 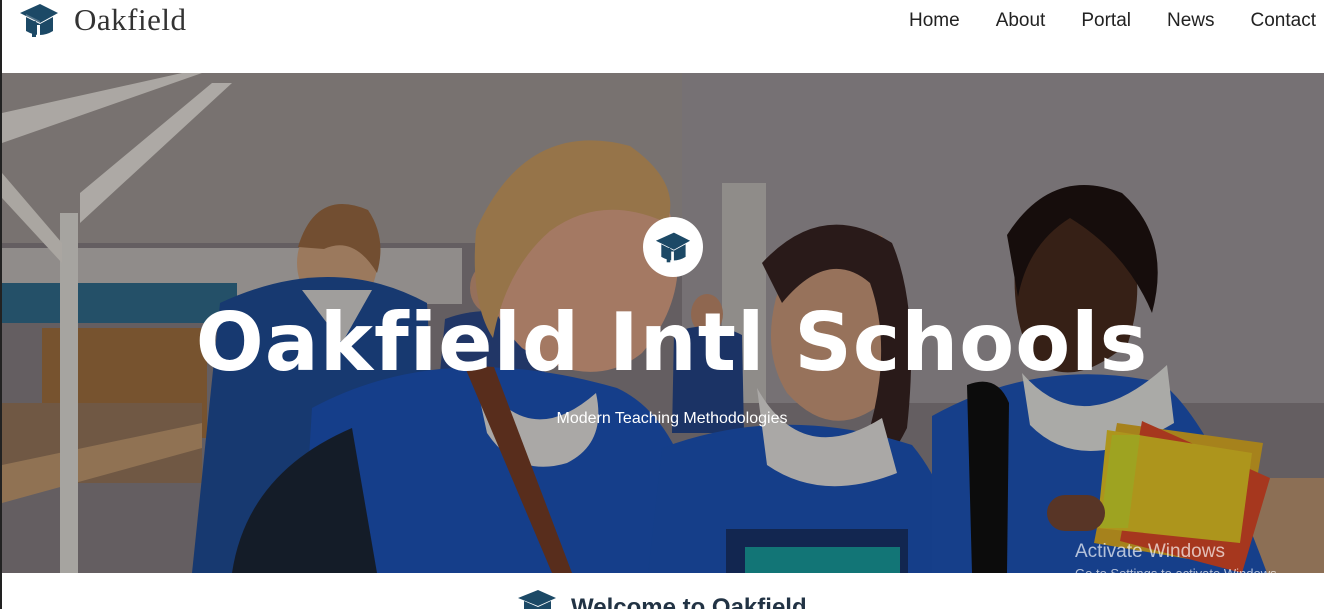 I want to click on main-navigation: Home About Portal News Contact, so click(x=1116, y=21).